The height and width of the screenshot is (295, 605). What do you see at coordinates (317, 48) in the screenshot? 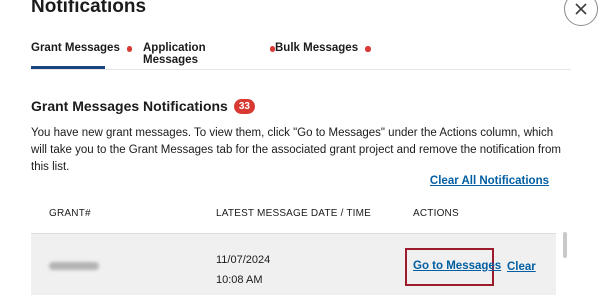
I see `tab-label: Bulk Messages` at bounding box center [317, 48].